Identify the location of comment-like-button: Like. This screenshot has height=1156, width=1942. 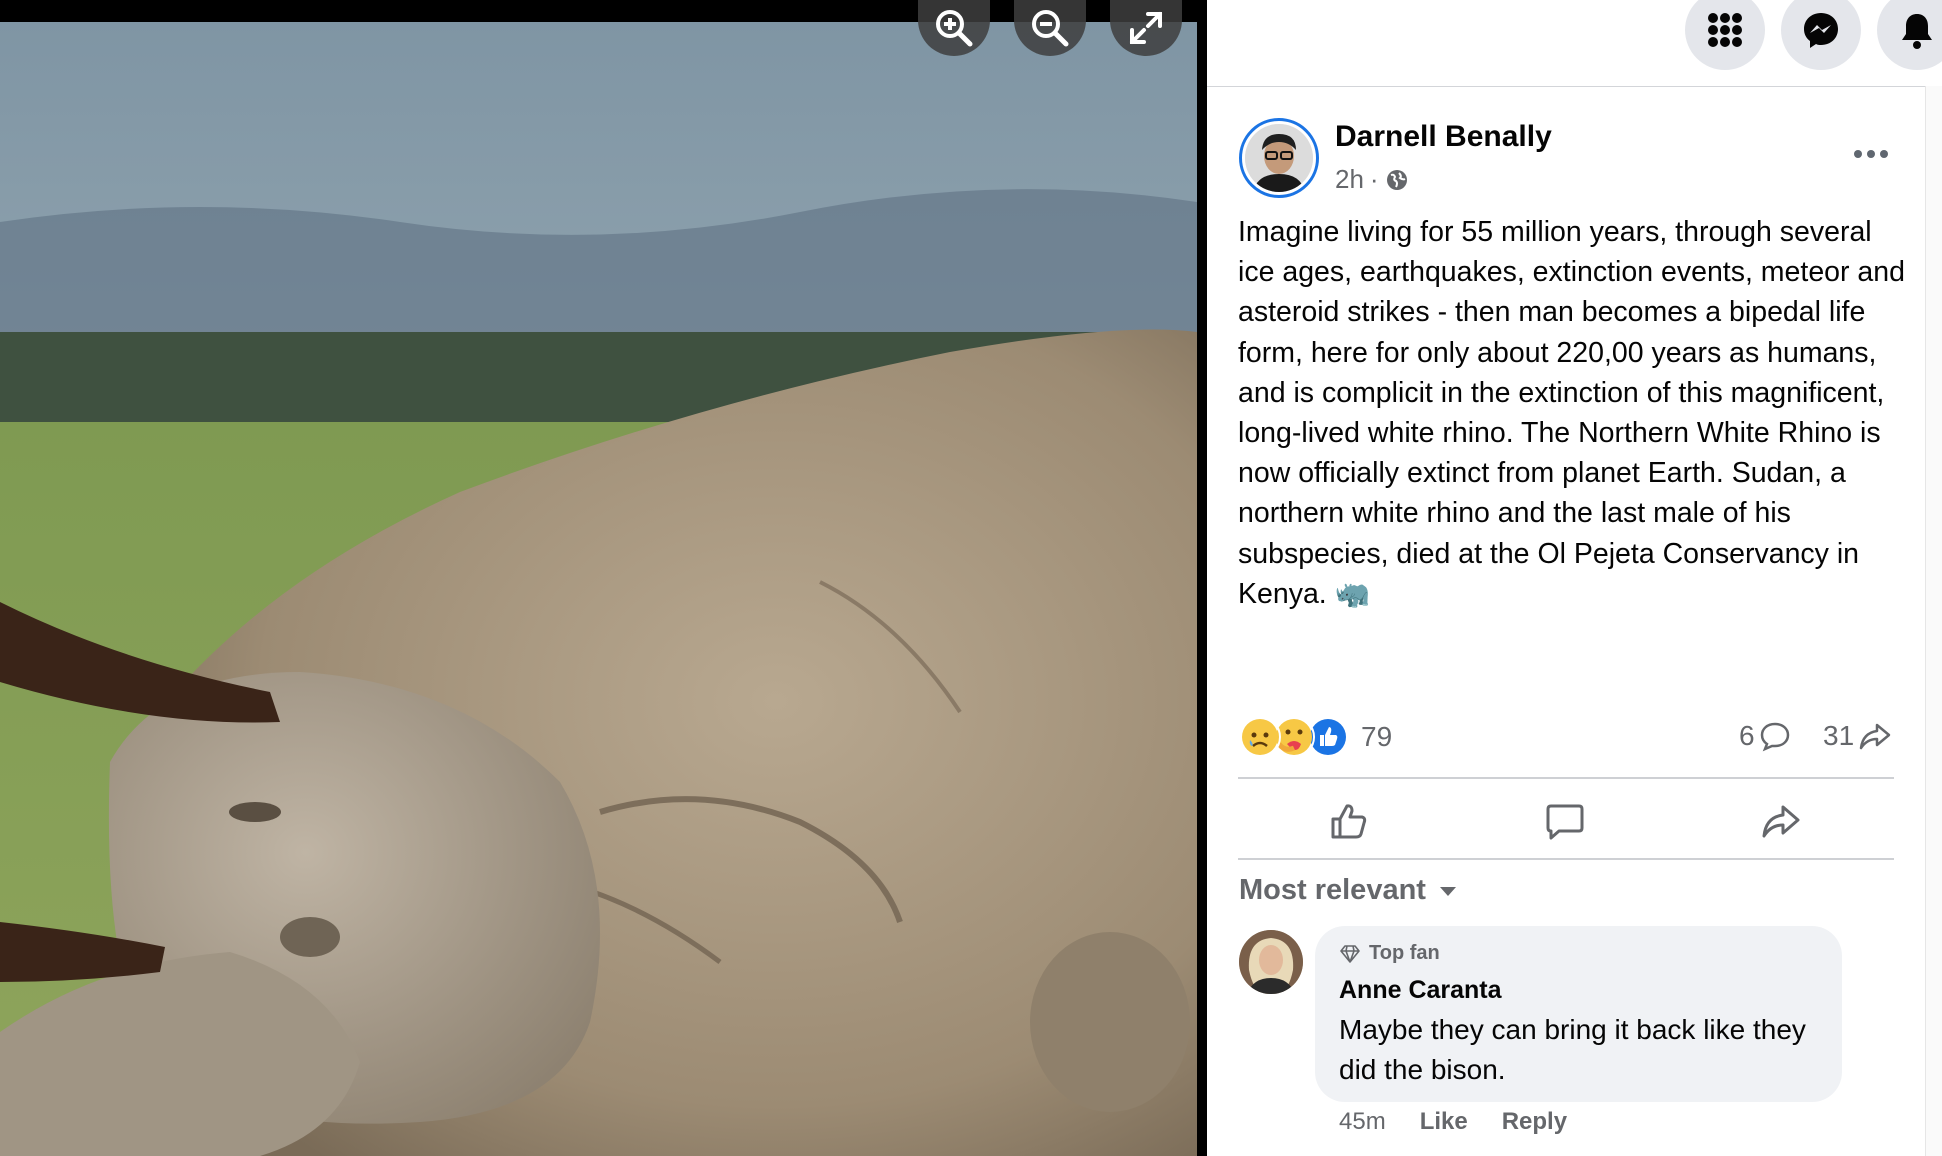
(1444, 1122).